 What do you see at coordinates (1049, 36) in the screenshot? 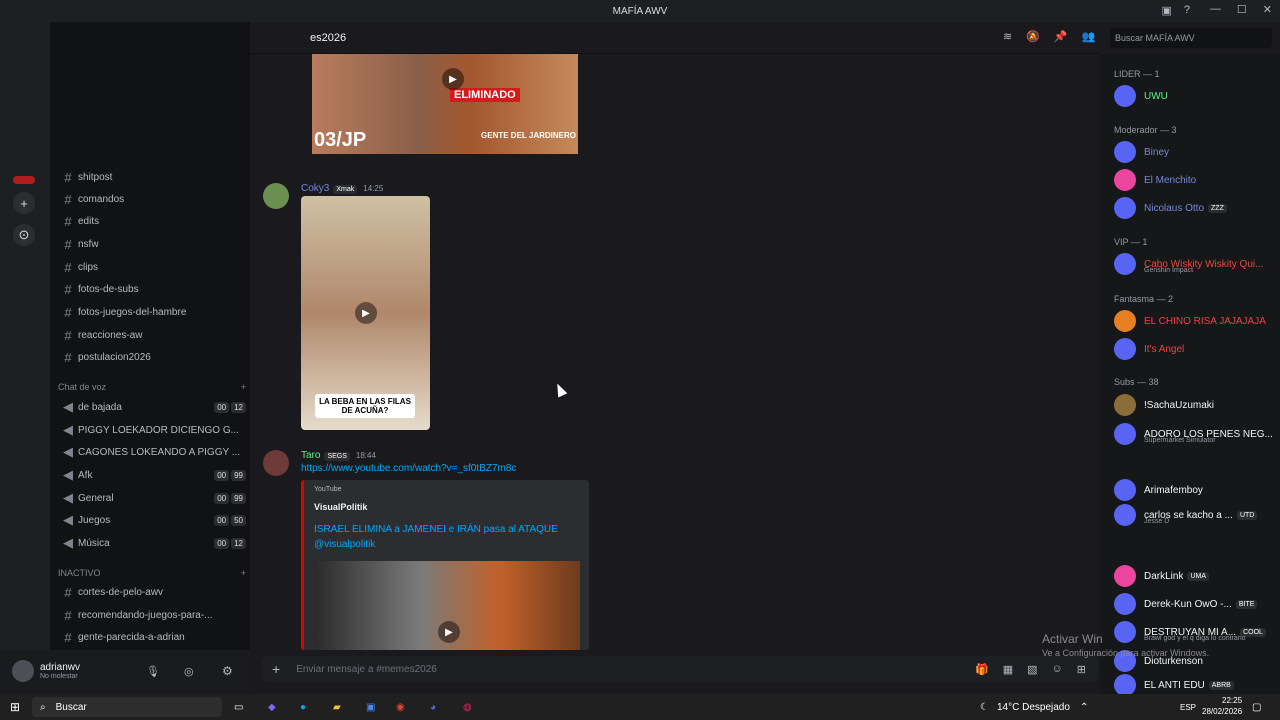
I see `header-toolbar: ≋ 🔕 📌 👥` at bounding box center [1049, 36].